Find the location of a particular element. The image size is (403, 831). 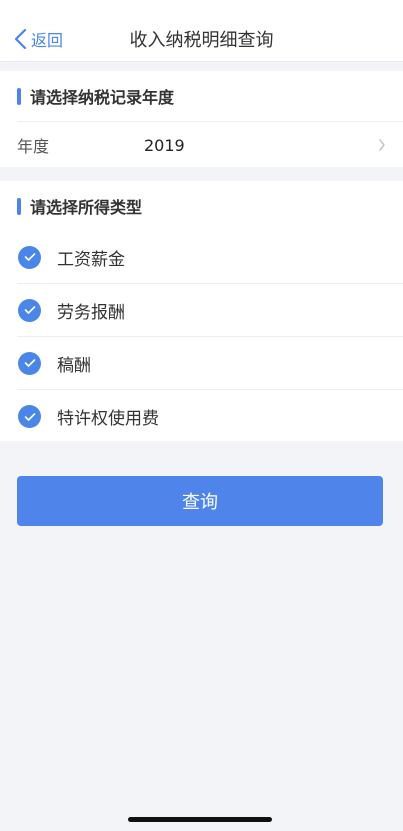

home-indicator is located at coordinates (200, 819).